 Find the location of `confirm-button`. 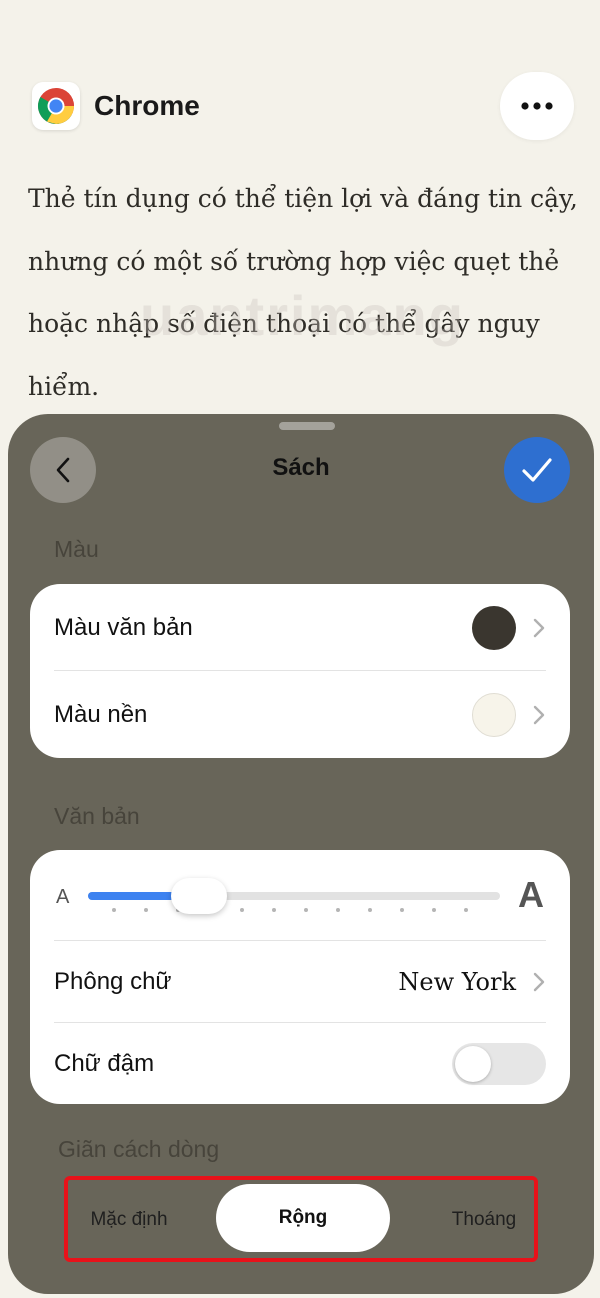

confirm-button is located at coordinates (537, 470).